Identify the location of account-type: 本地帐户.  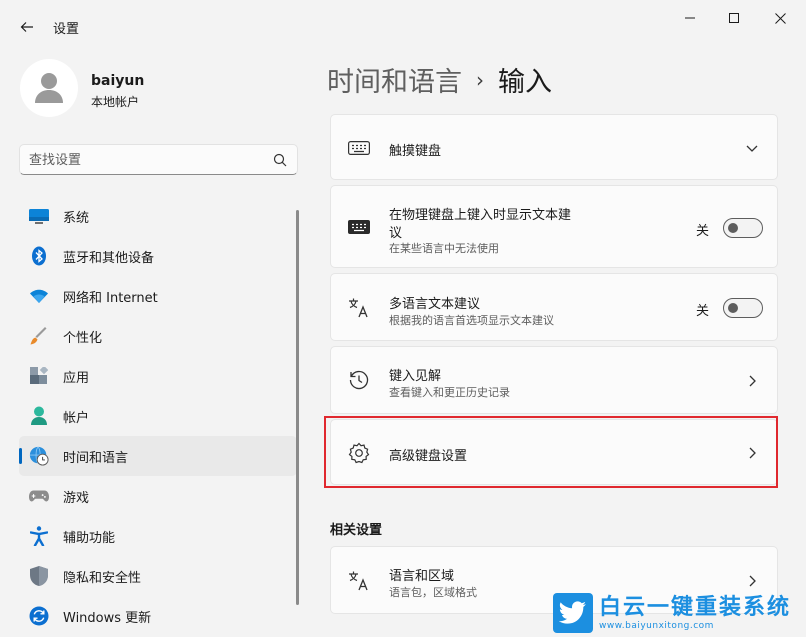
(115, 102).